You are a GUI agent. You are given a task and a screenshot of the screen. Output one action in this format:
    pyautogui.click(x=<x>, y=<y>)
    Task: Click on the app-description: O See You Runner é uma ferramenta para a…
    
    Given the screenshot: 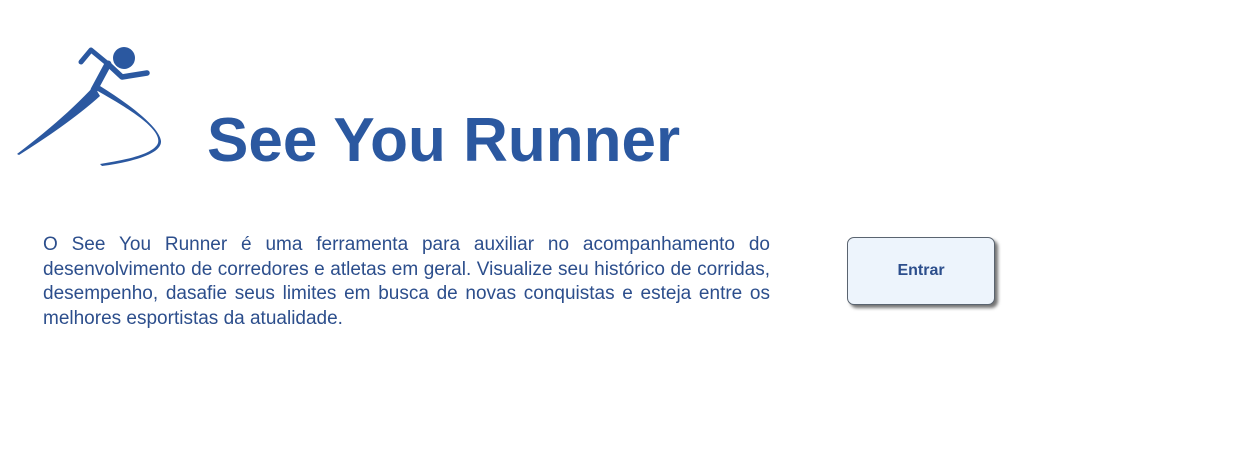 What is the action you would take?
    pyautogui.click(x=406, y=281)
    